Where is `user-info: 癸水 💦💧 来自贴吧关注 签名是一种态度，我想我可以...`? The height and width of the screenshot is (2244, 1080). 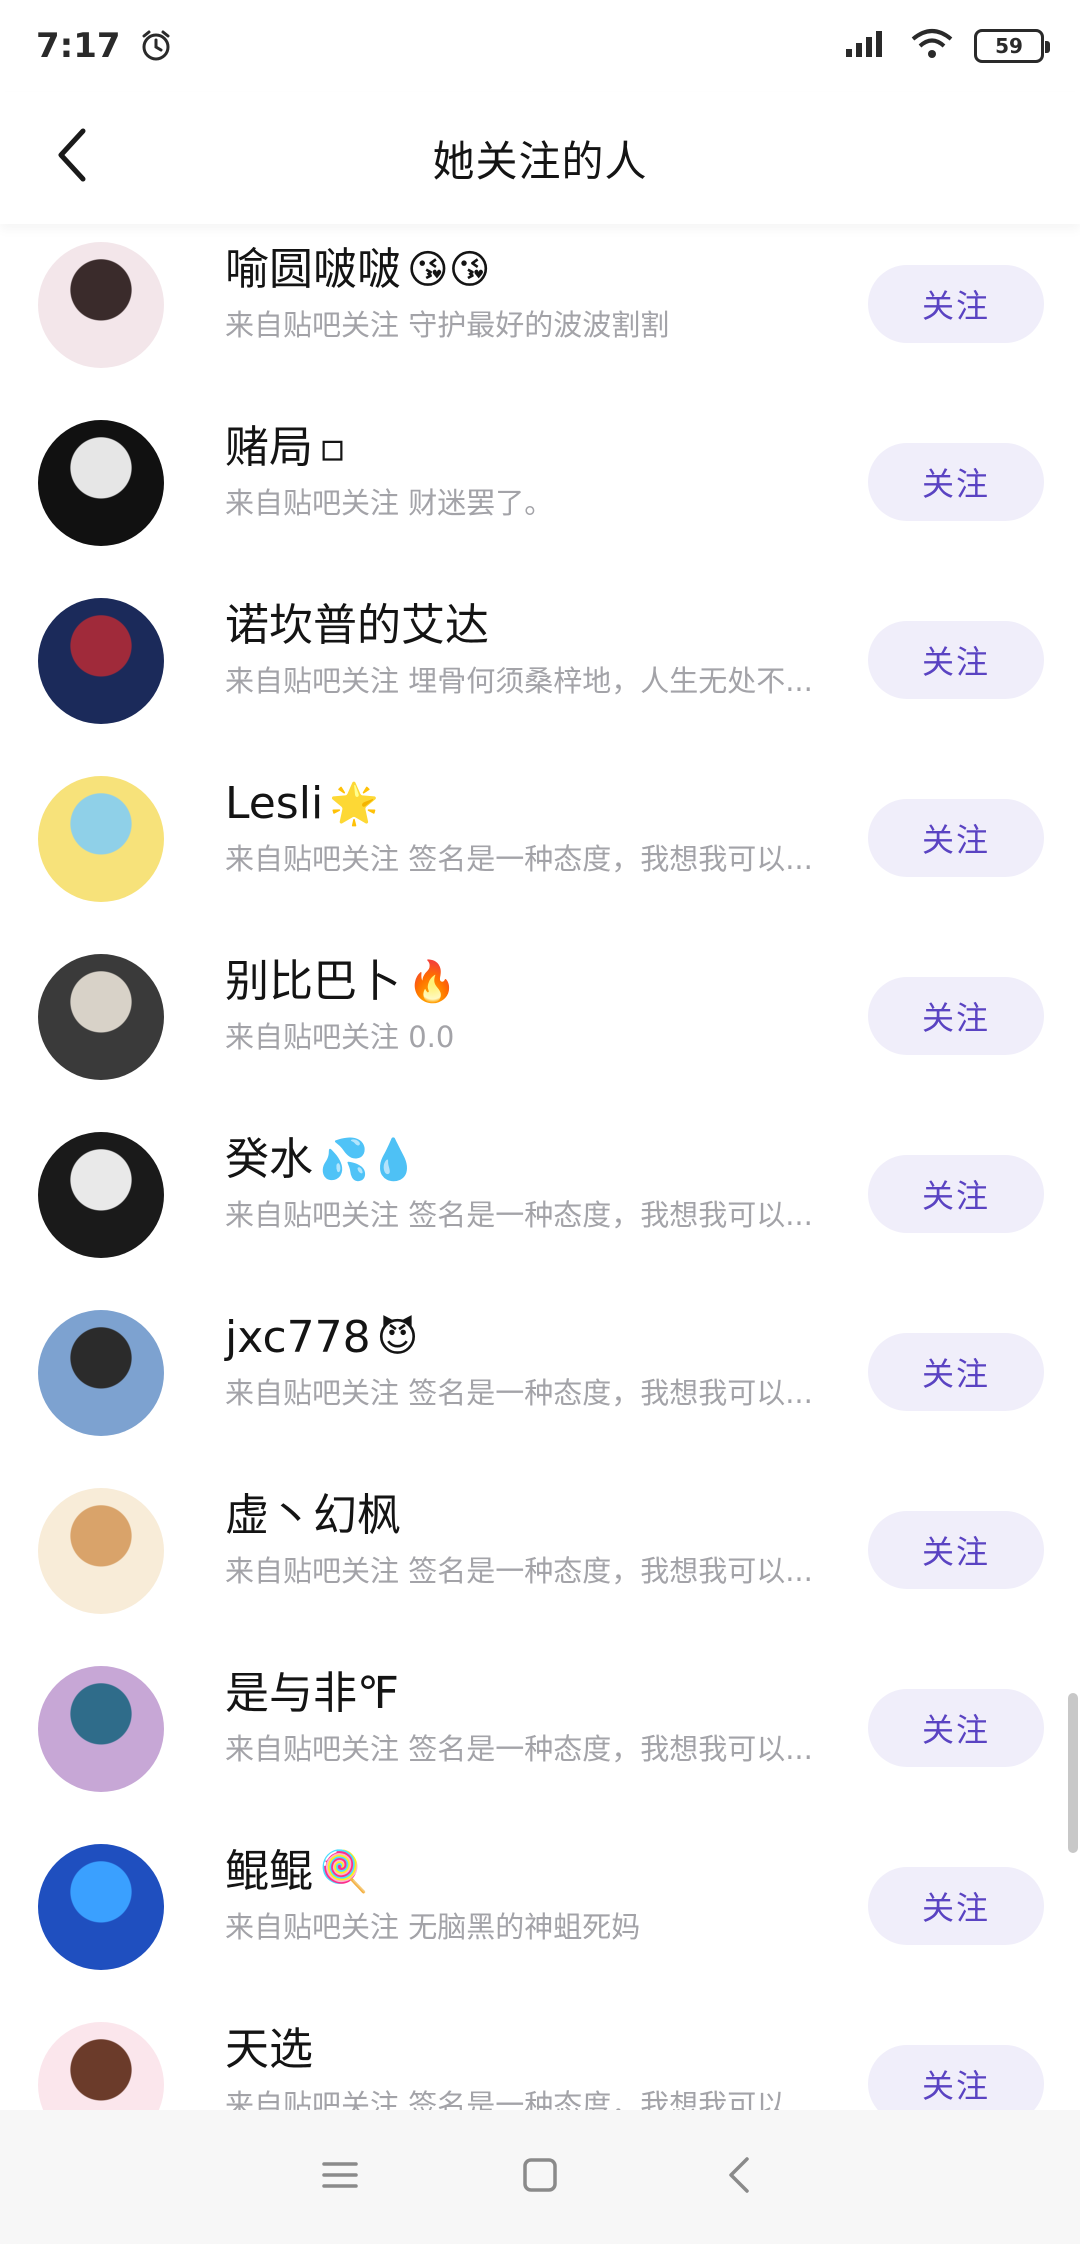
user-info: 癸水 💦💧 来自贴吧关注 签名是一种态度，我想我可以... is located at coordinates (535, 1183).